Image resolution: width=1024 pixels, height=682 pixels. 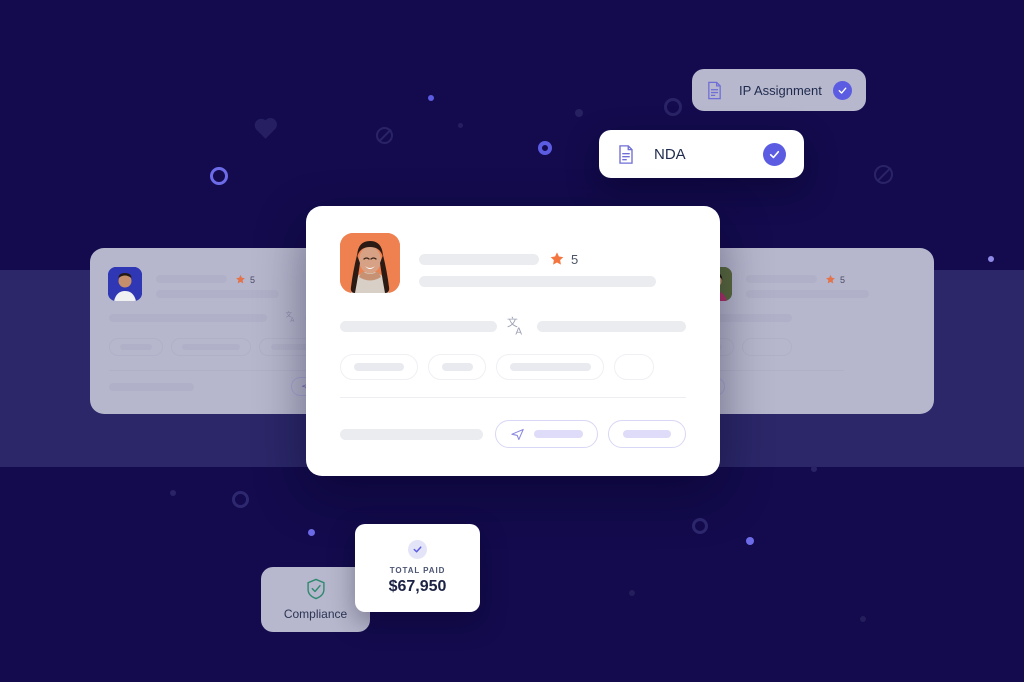 I want to click on compliance-tile: Compliance, so click(x=315, y=599).